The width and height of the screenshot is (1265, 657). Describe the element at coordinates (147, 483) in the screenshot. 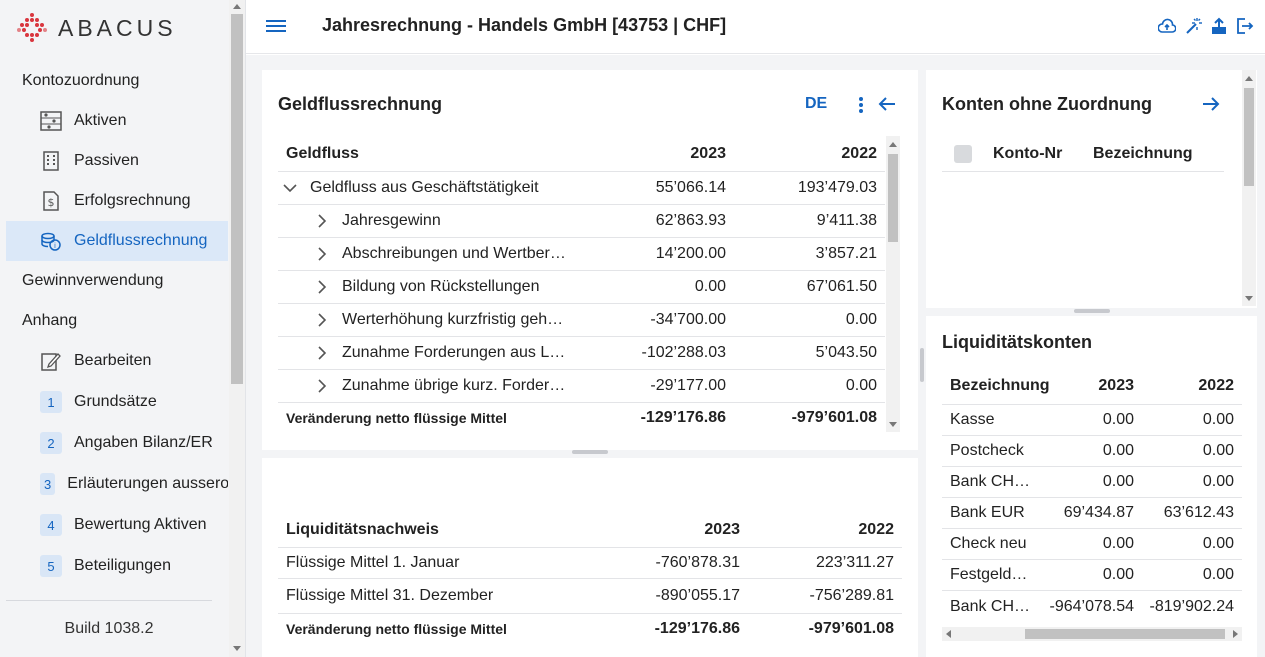

I see `sidebar-item-label: Erläuterungen ausserordentliche` at that location.